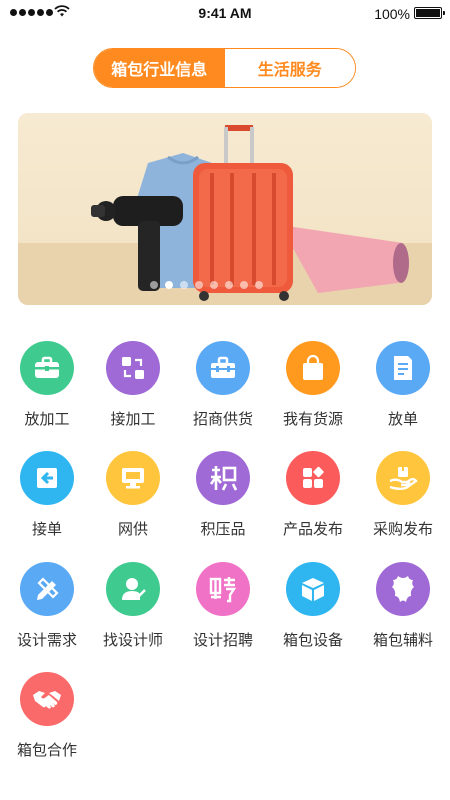 The height and width of the screenshot is (800, 450). What do you see at coordinates (46, 750) in the screenshot?
I see `menu-item-label: 箱包合作` at bounding box center [46, 750].